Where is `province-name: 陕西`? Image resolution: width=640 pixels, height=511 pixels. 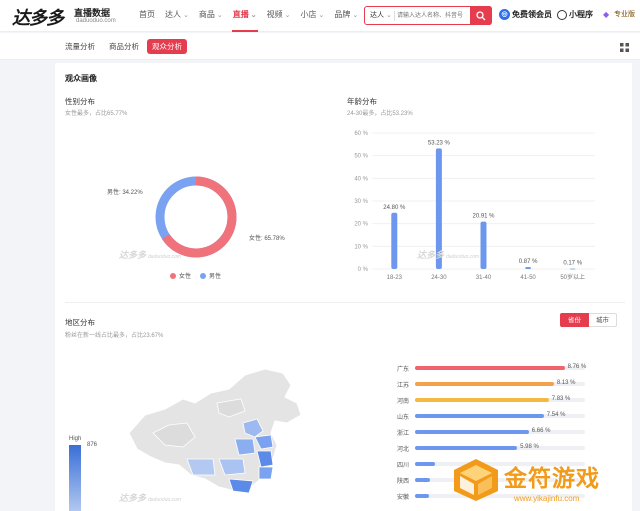
province-name: 陕西 is located at coordinates (402, 482).